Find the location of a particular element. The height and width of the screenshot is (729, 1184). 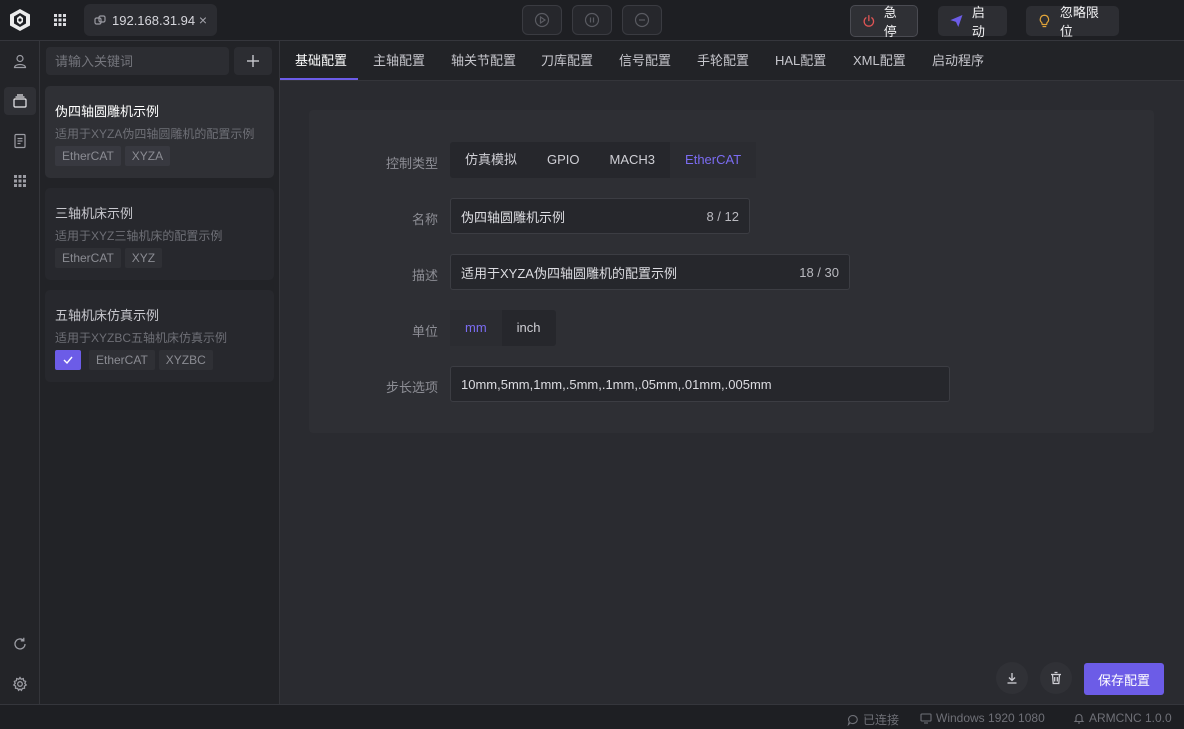

tab-xml: XML配置 is located at coordinates (879, 61).